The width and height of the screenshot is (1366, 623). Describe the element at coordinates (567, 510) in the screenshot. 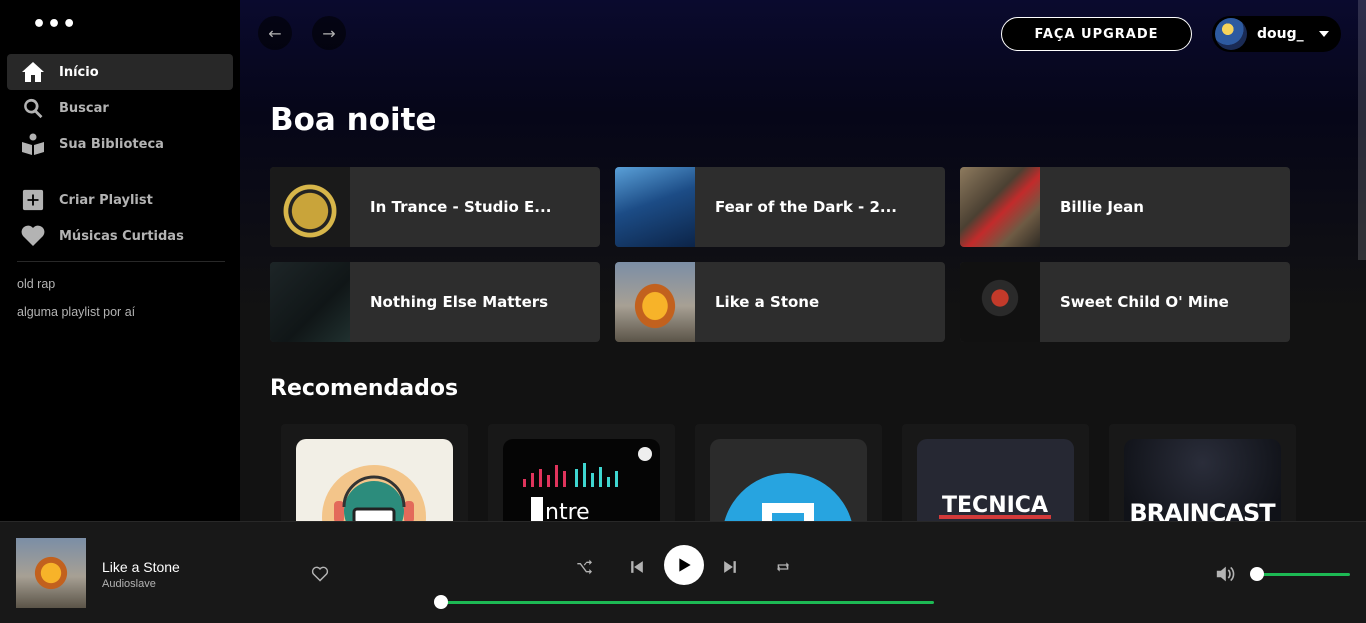

I see `podcast-art-text: ntre` at that location.